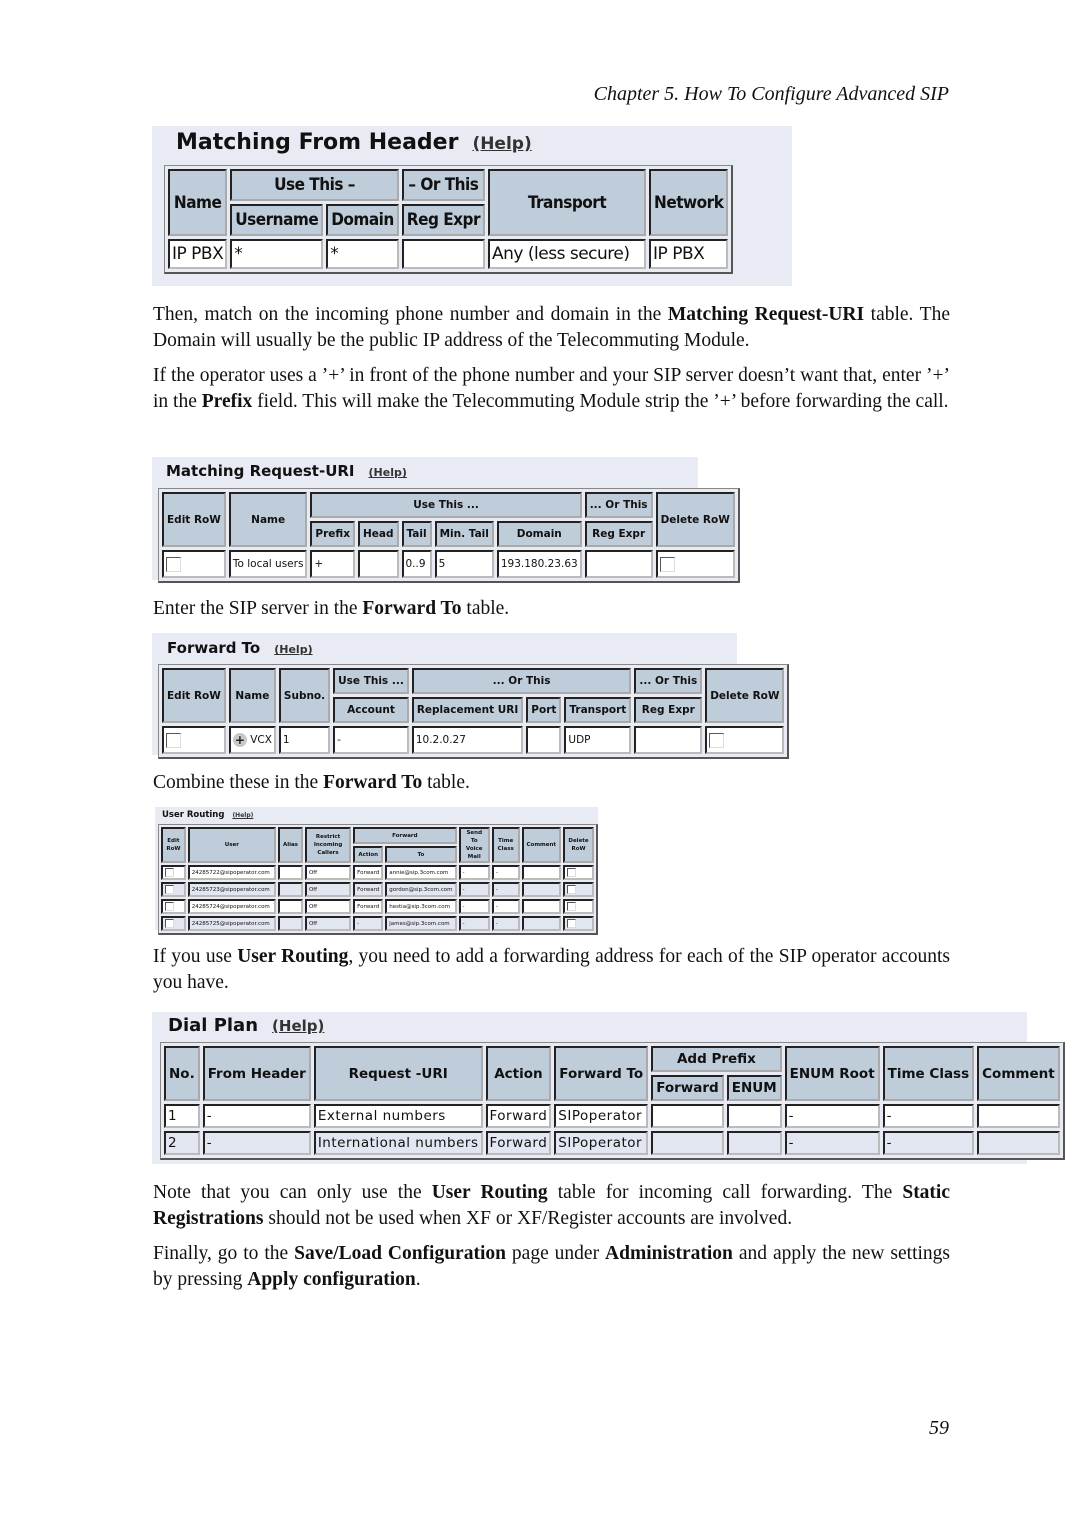 The width and height of the screenshot is (1080, 1527). What do you see at coordinates (578, 845) in the screenshot?
I see `col-delete-row: Delete RoW` at bounding box center [578, 845].